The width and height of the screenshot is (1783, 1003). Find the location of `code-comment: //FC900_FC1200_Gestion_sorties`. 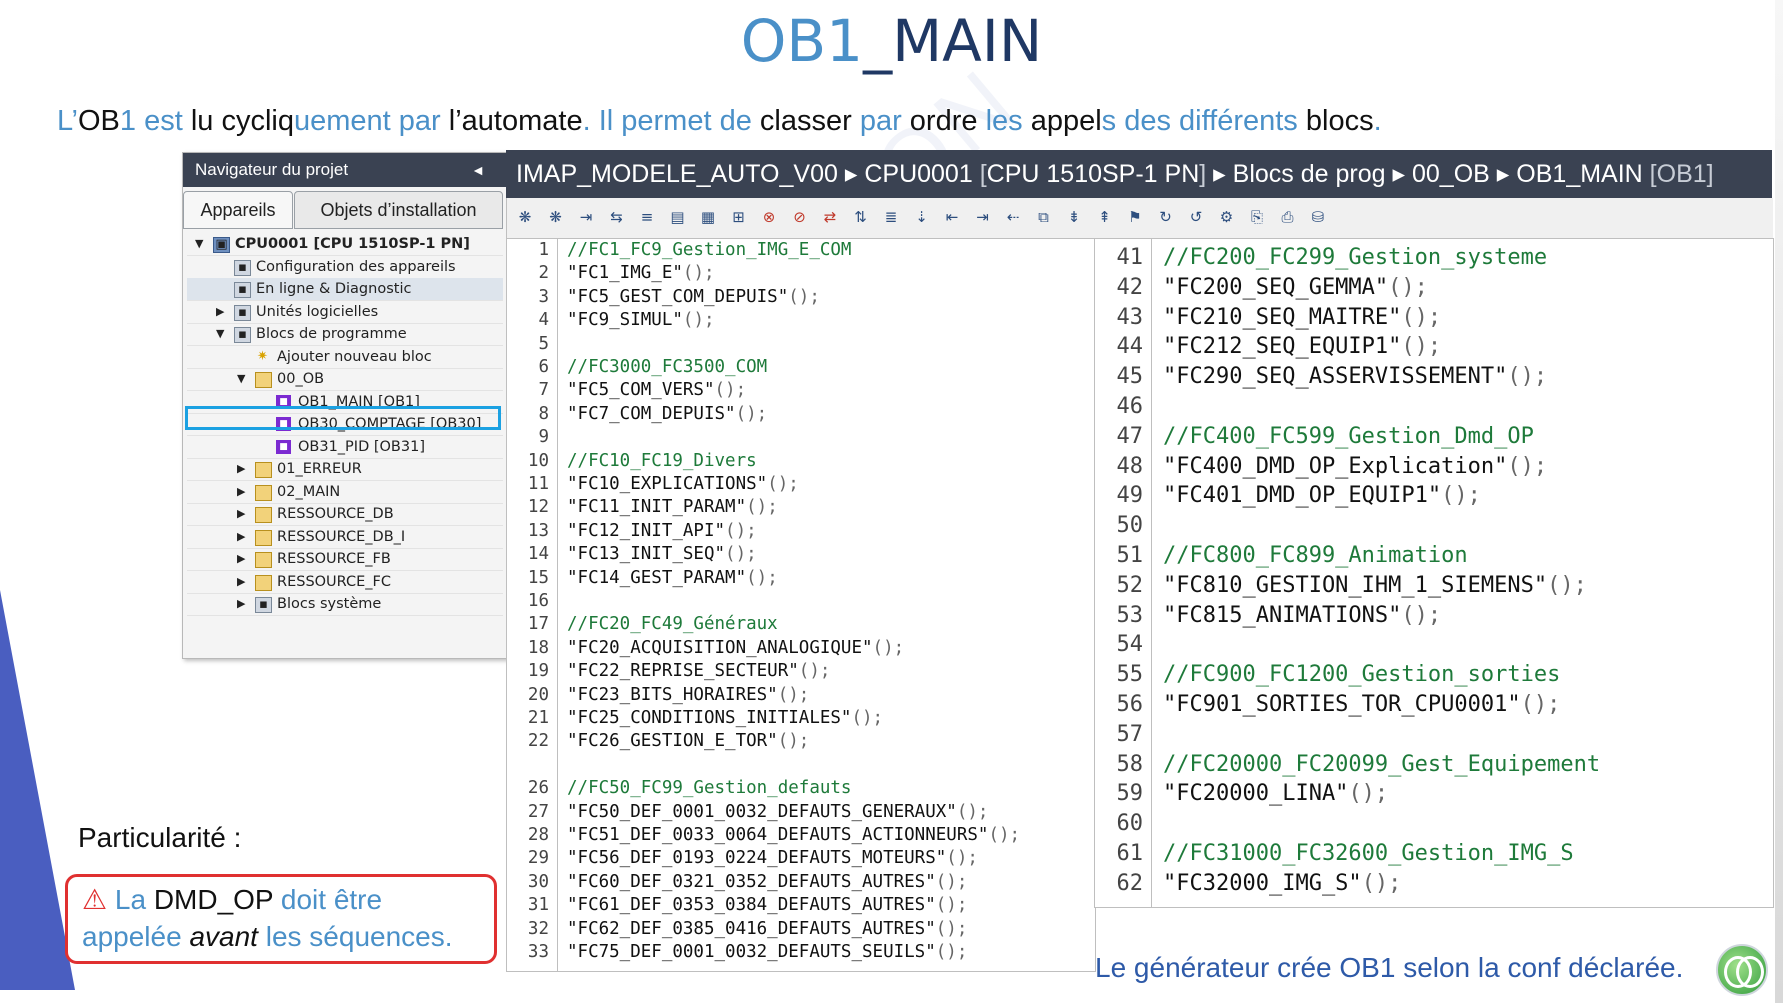

code-comment: //FC900_FC1200_Gestion_sorties is located at coordinates (1361, 675).